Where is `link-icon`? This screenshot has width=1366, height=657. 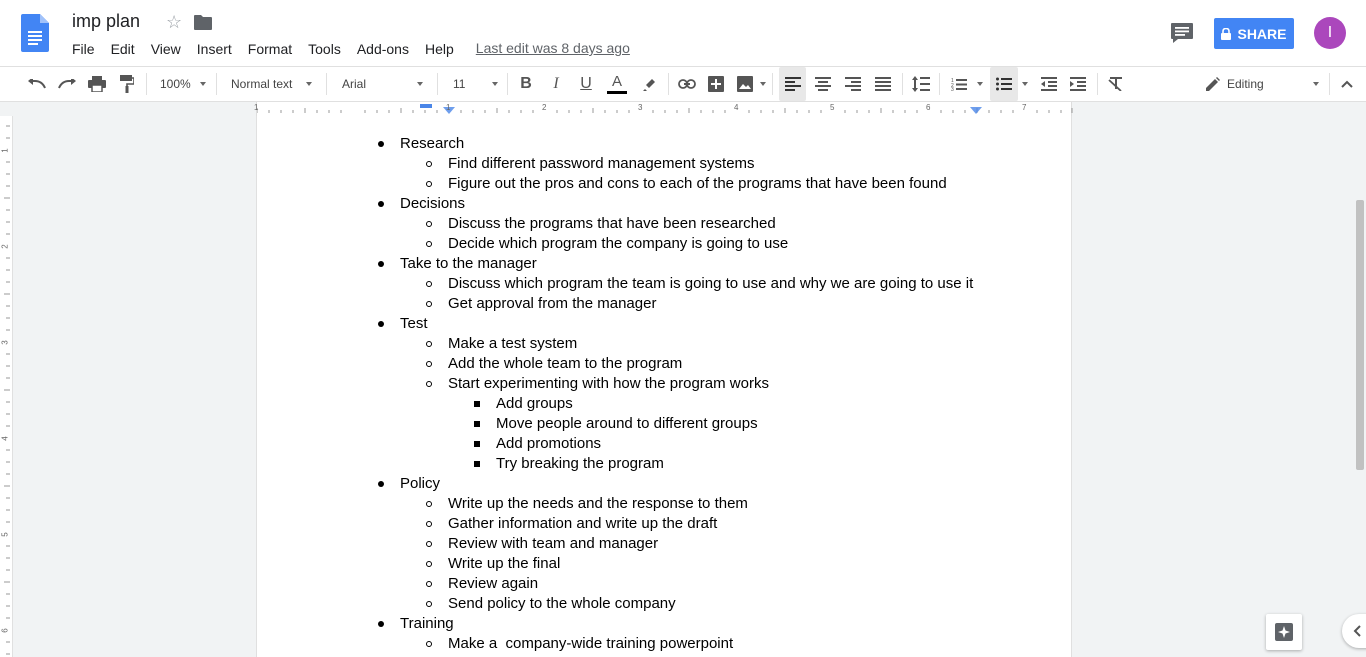
link-icon is located at coordinates (687, 84).